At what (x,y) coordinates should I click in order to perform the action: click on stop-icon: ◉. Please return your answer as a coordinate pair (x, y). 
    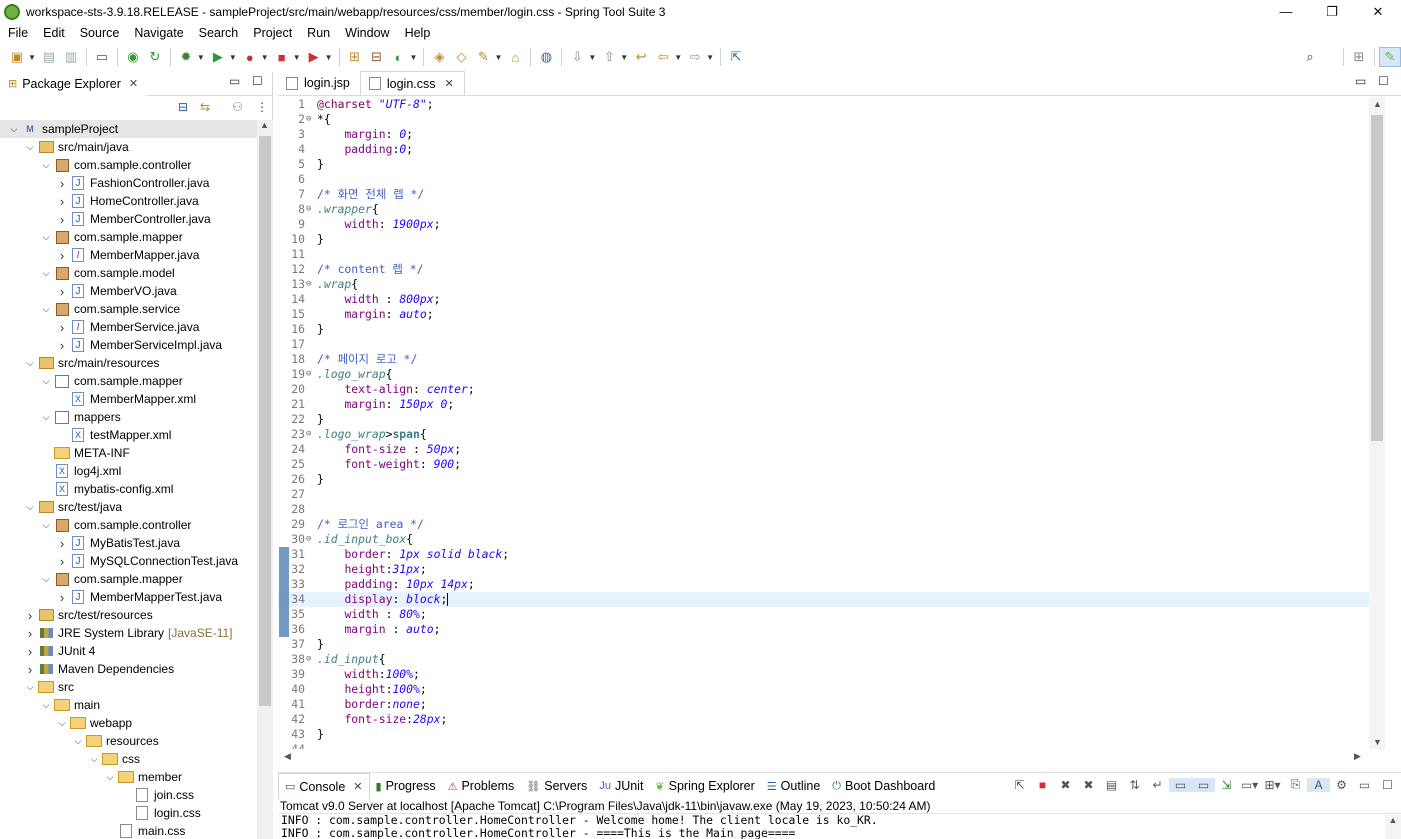
    Looking at the image, I should click on (133, 57).